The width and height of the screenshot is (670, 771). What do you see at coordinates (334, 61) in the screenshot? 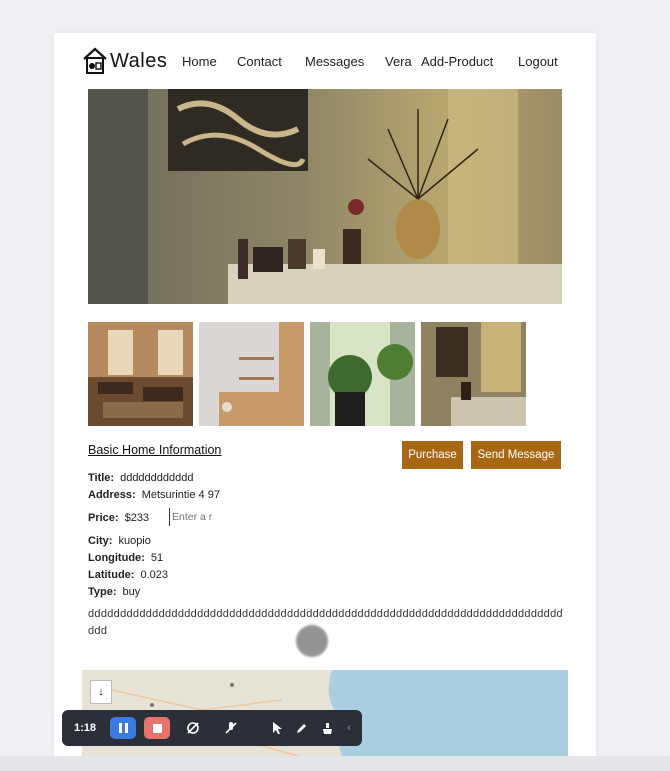
I see `nav-messages: Messages` at bounding box center [334, 61].